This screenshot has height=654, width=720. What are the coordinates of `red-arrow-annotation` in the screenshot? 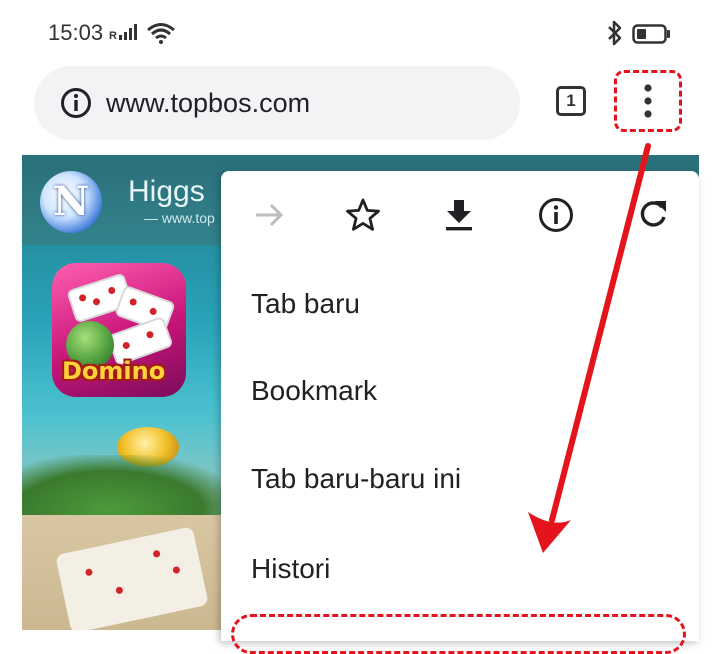 It's located at (589, 348).